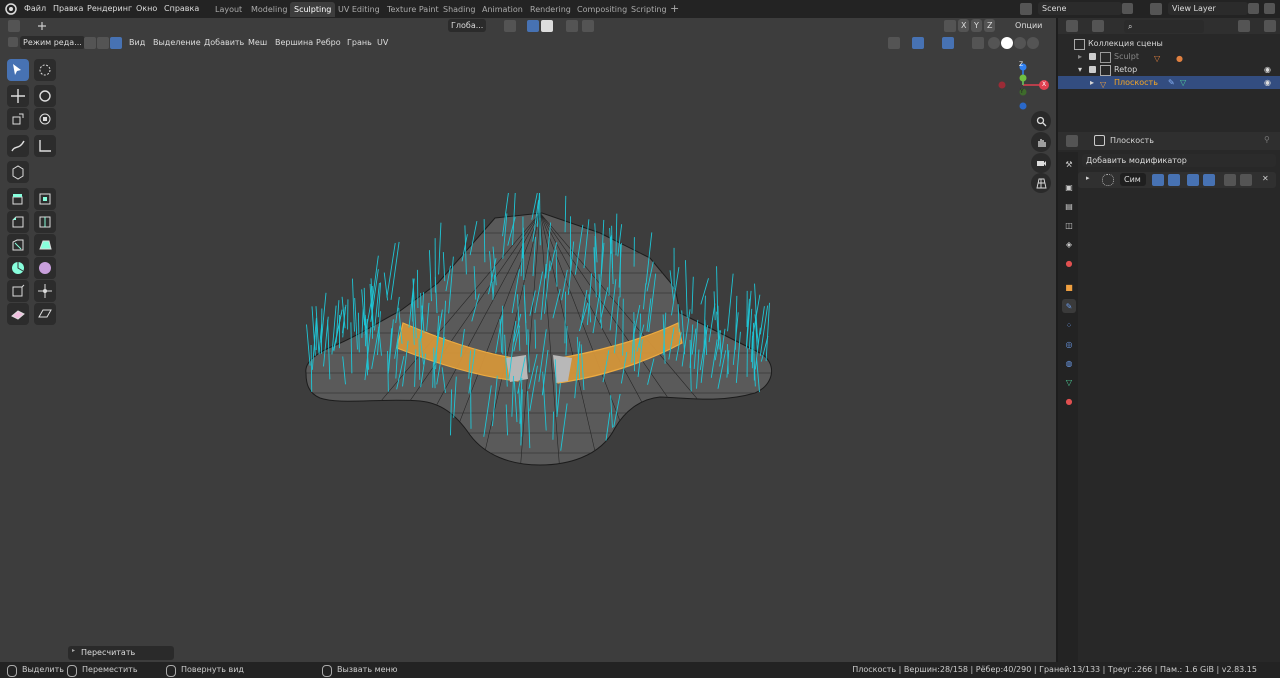  What do you see at coordinates (1069, 401) in the screenshot?
I see `material-tab-icon: ●` at bounding box center [1069, 401].